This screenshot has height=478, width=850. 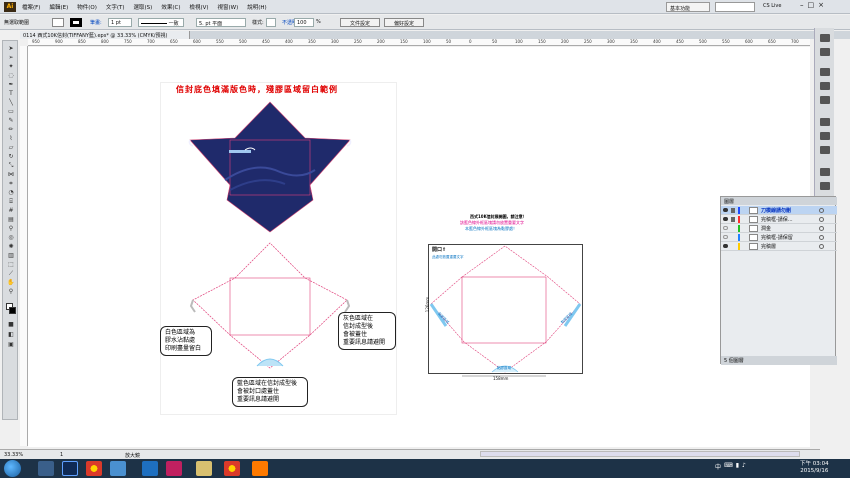 I want to click on mesh-icon: #, so click(x=11, y=211).